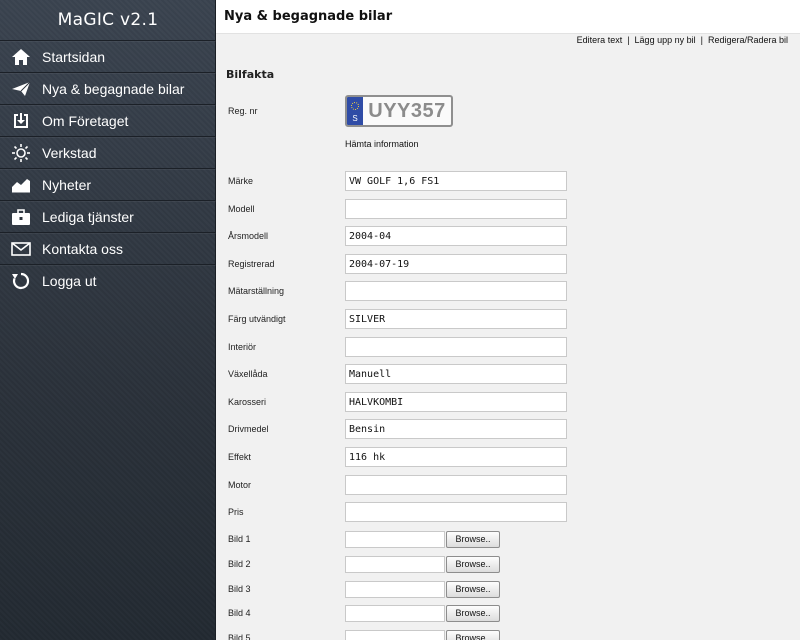 The width and height of the screenshot is (800, 640). What do you see at coordinates (473, 589) in the screenshot?
I see `browse-button-3: Browse..` at bounding box center [473, 589].